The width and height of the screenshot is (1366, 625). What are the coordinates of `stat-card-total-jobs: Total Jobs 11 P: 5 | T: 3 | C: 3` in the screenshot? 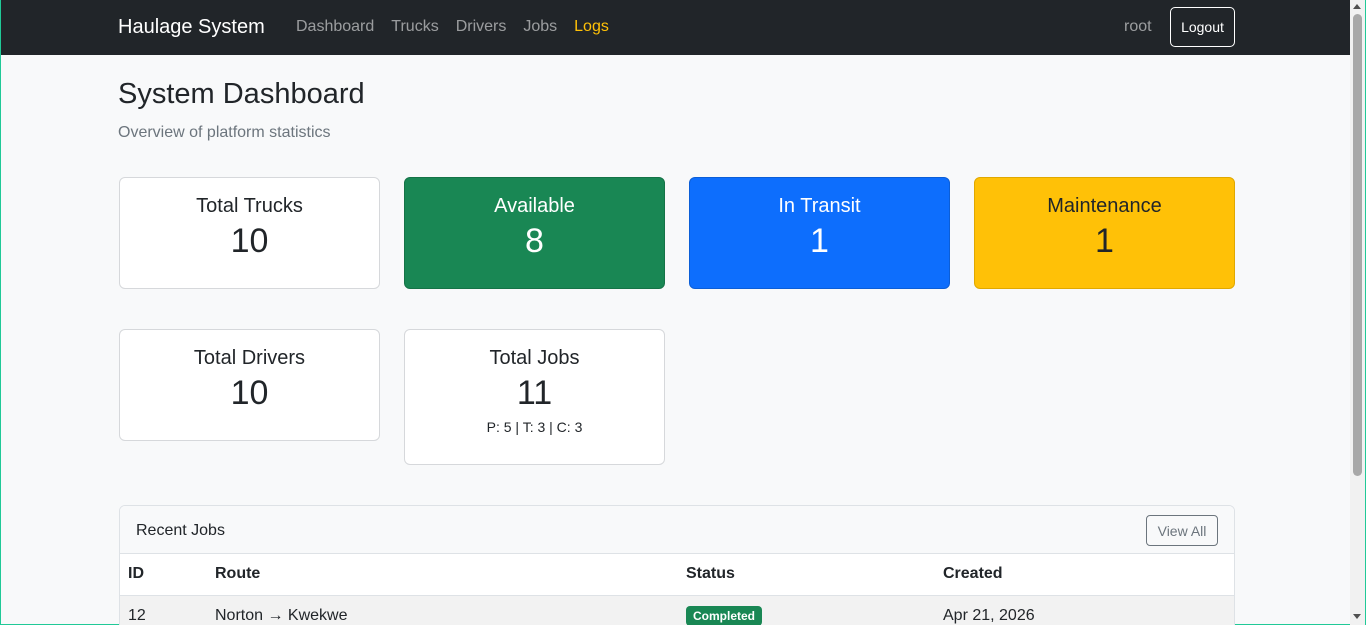 It's located at (534, 397).